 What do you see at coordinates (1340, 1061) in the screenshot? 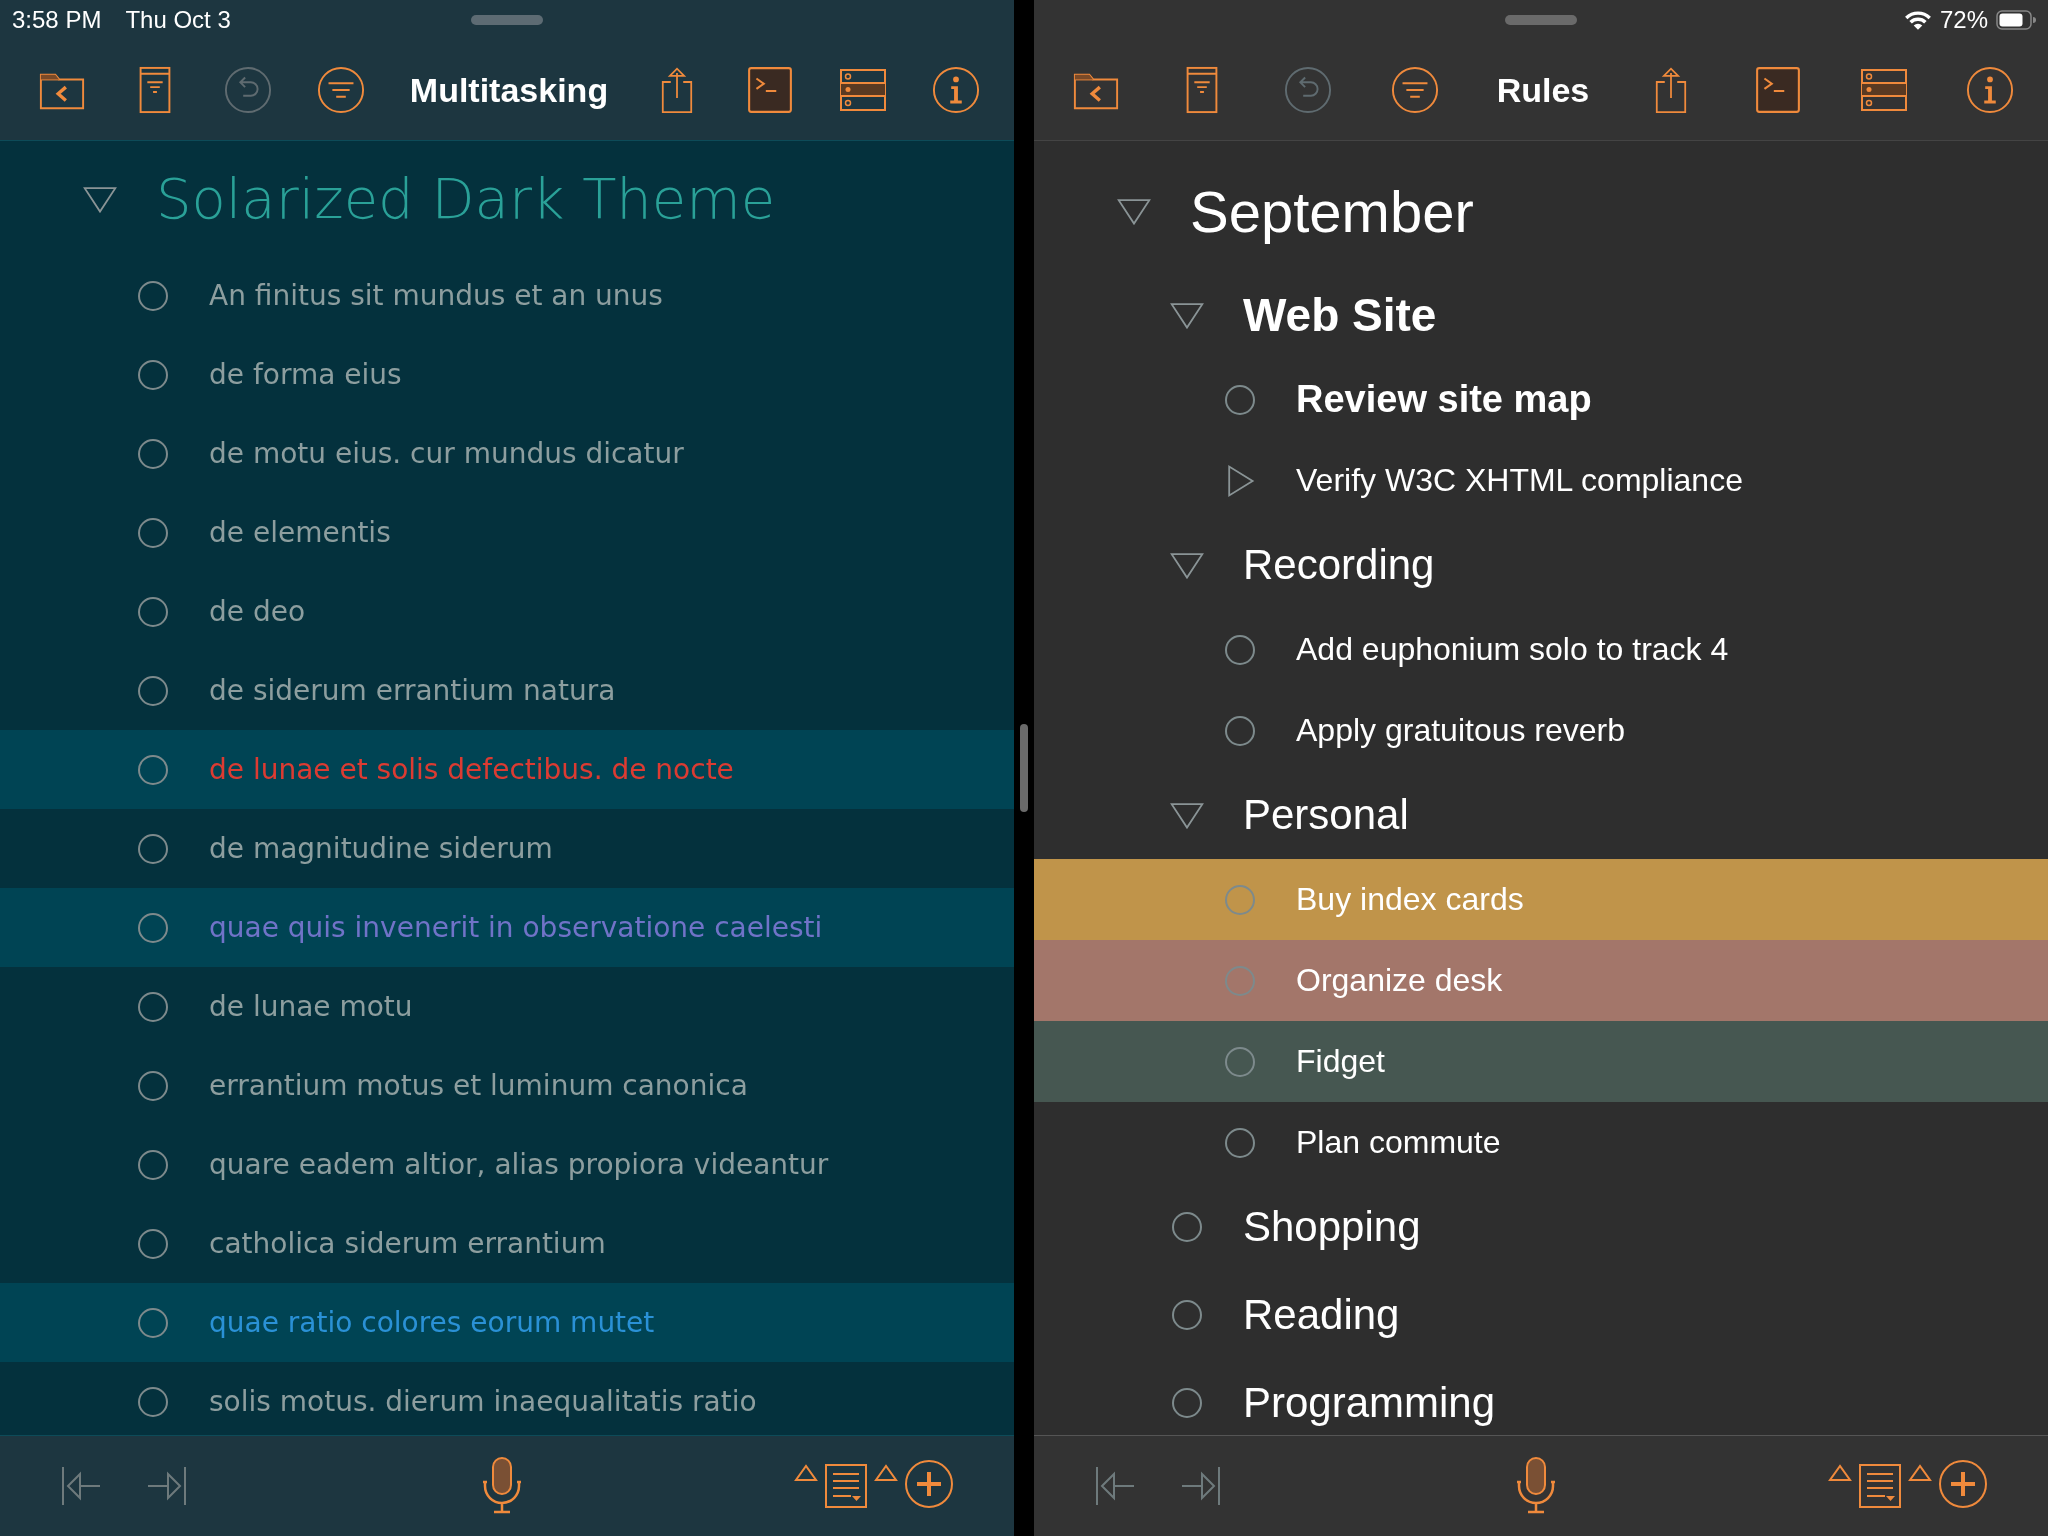
I see `row-title: Fidget` at bounding box center [1340, 1061].